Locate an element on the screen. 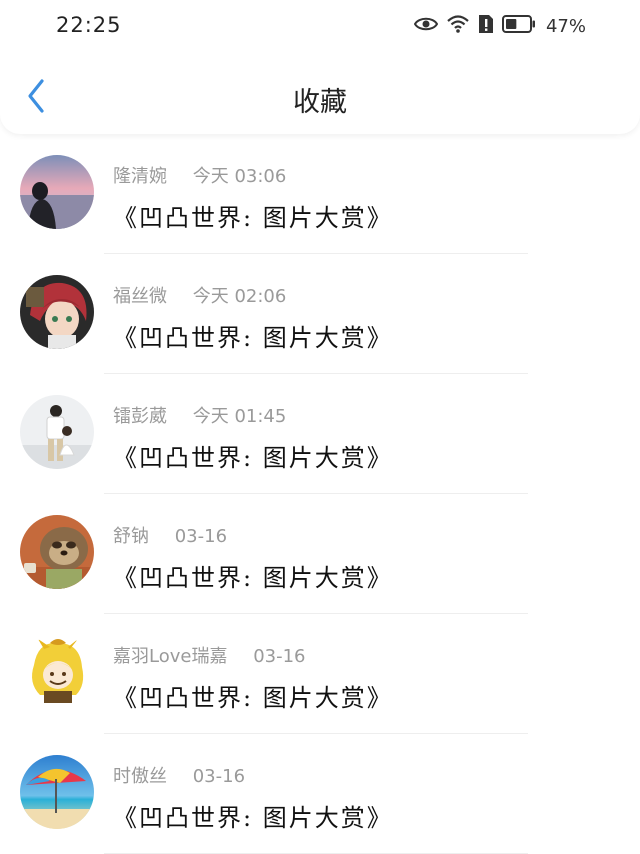  list-item: 舒钠 03-16 《凹凸世界: 图片大赏》 is located at coordinates (320, 554).